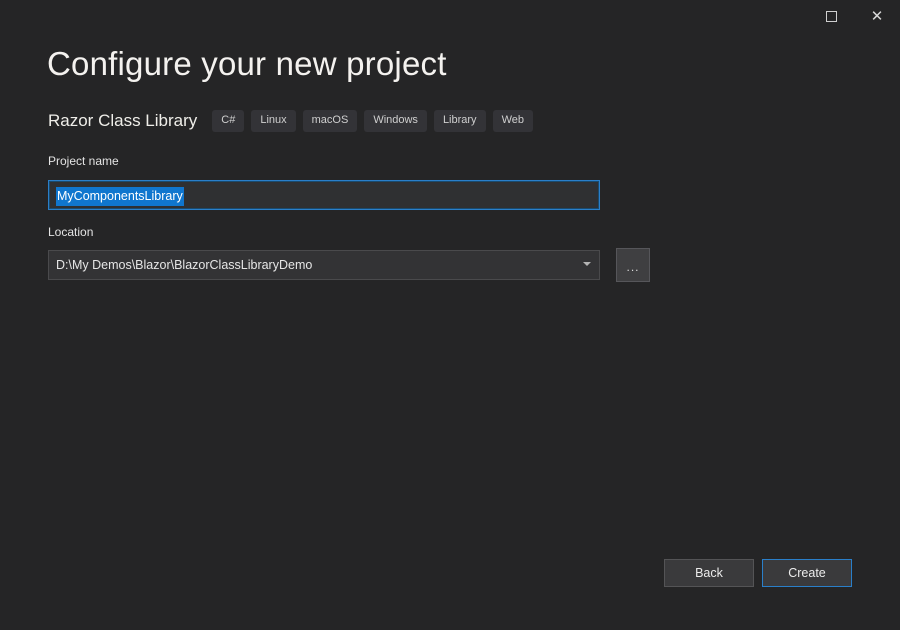  What do you see at coordinates (324, 195) in the screenshot?
I see `project-name-input` at bounding box center [324, 195].